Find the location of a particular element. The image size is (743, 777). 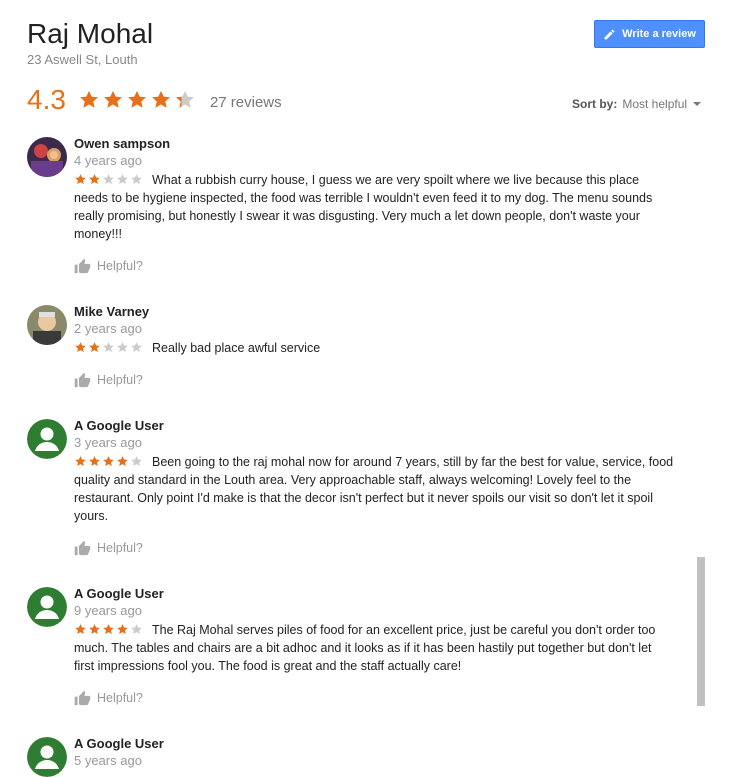

chevron-down-icon is located at coordinates (697, 104).